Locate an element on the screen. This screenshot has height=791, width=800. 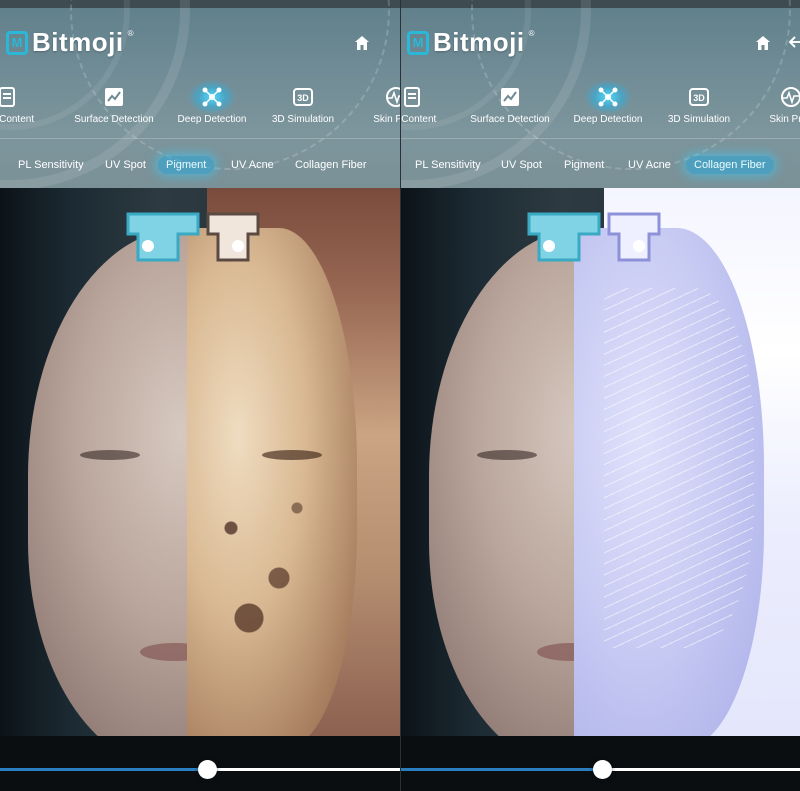
back-icon is located at coordinates (793, 42).